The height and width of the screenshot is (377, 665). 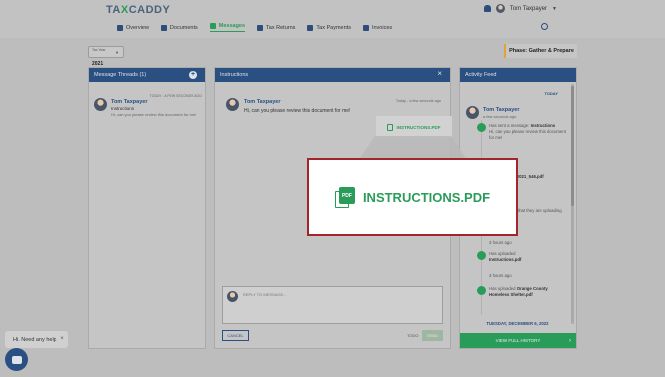 What do you see at coordinates (260, 27) in the screenshot?
I see `tax-return-icon` at bounding box center [260, 27].